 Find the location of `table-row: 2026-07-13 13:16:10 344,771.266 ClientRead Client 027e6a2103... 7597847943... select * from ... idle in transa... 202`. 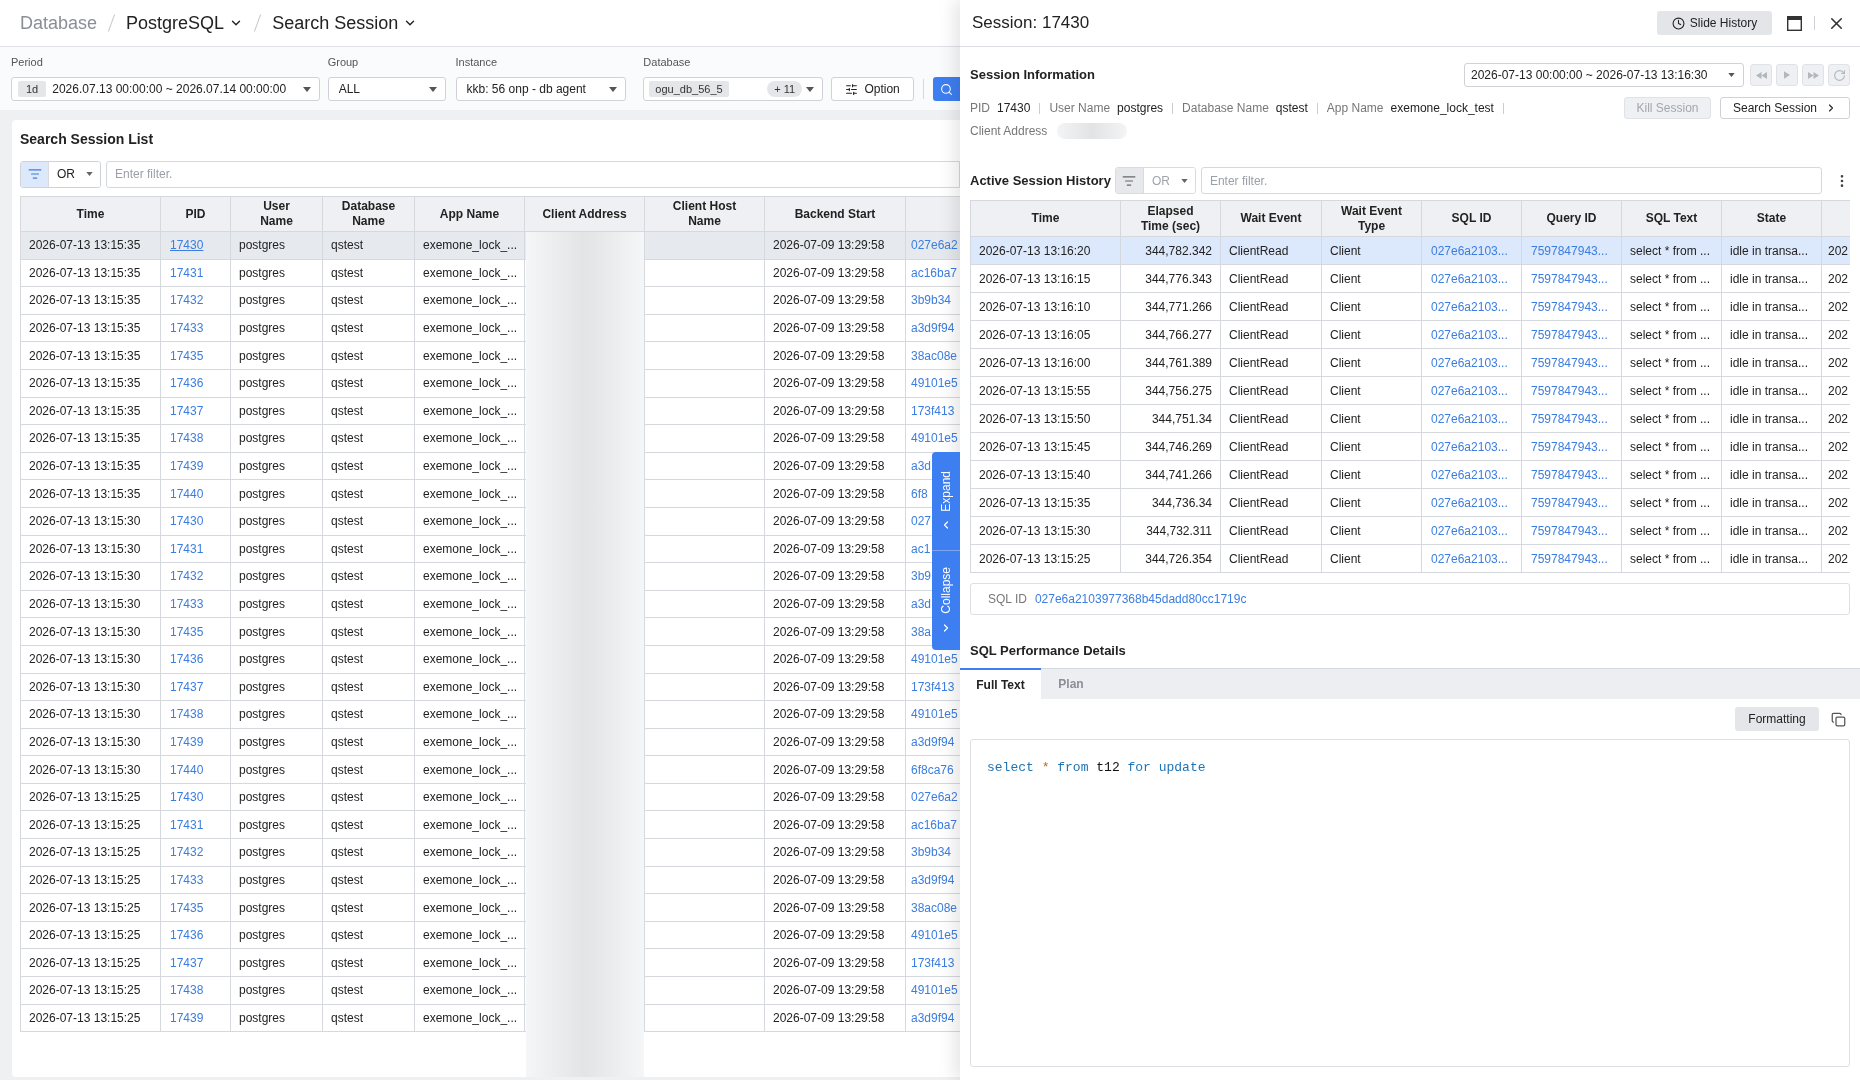

table-row: 2026-07-13 13:16:10 344,771.266 ClientRead Client 027e6a2103... 7597847943... select * from ... idle in transa... 202 is located at coordinates (1410, 307).